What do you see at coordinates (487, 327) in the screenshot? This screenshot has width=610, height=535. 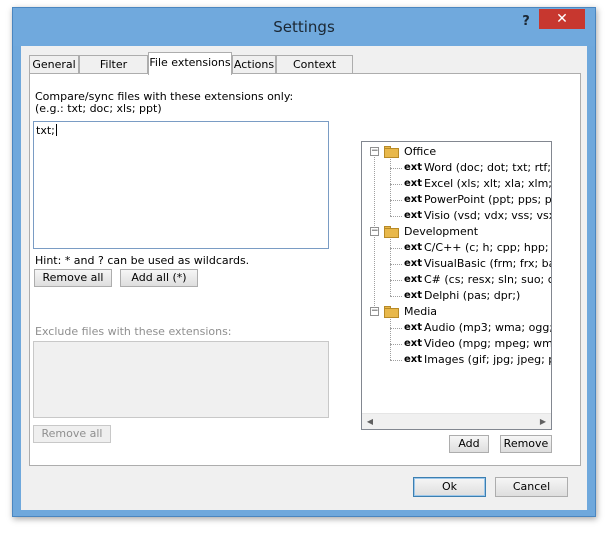 I see `tree-item-label: Audio (mp3; wma; ogg; wav` at bounding box center [487, 327].